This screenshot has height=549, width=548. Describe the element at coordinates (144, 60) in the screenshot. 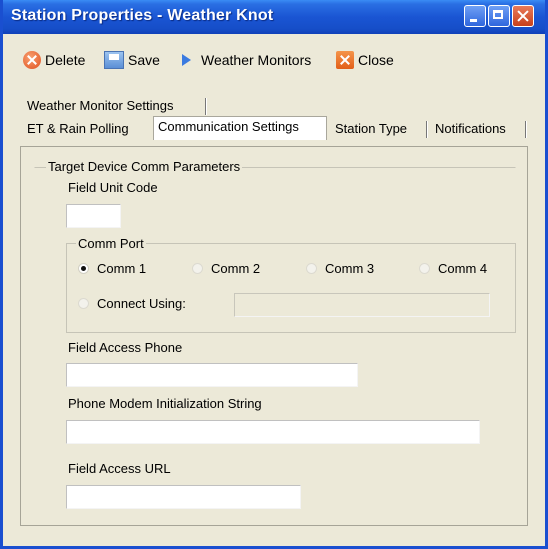

I see `save-label: Save` at that location.